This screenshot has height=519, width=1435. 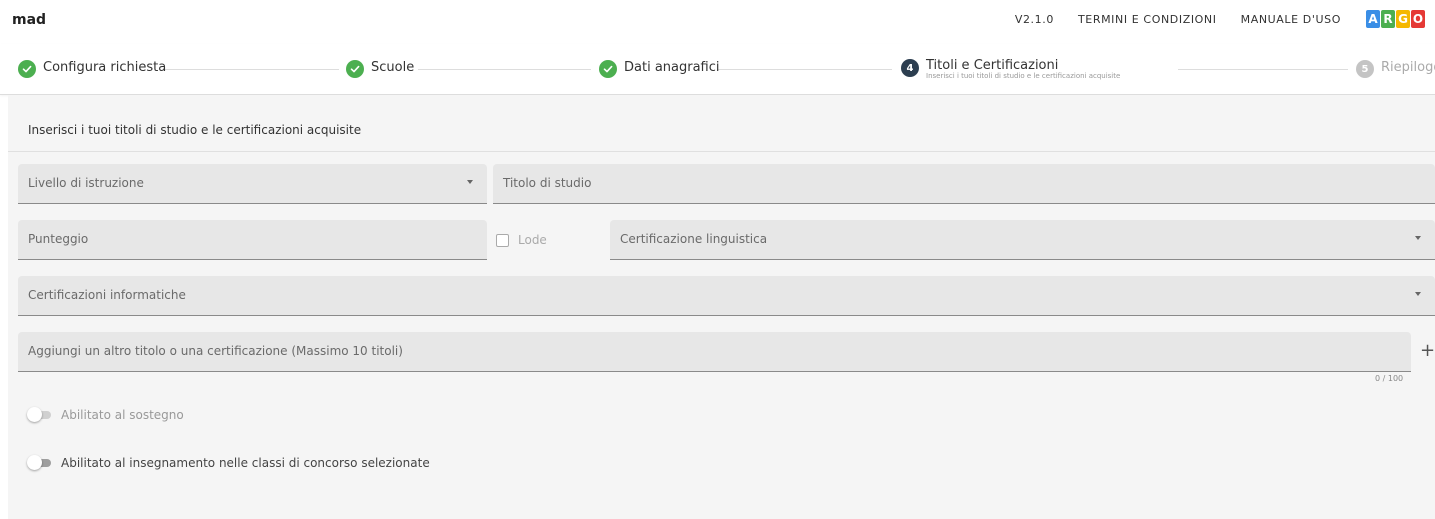 What do you see at coordinates (1034, 19) in the screenshot?
I see `version-label: V2.1.0` at bounding box center [1034, 19].